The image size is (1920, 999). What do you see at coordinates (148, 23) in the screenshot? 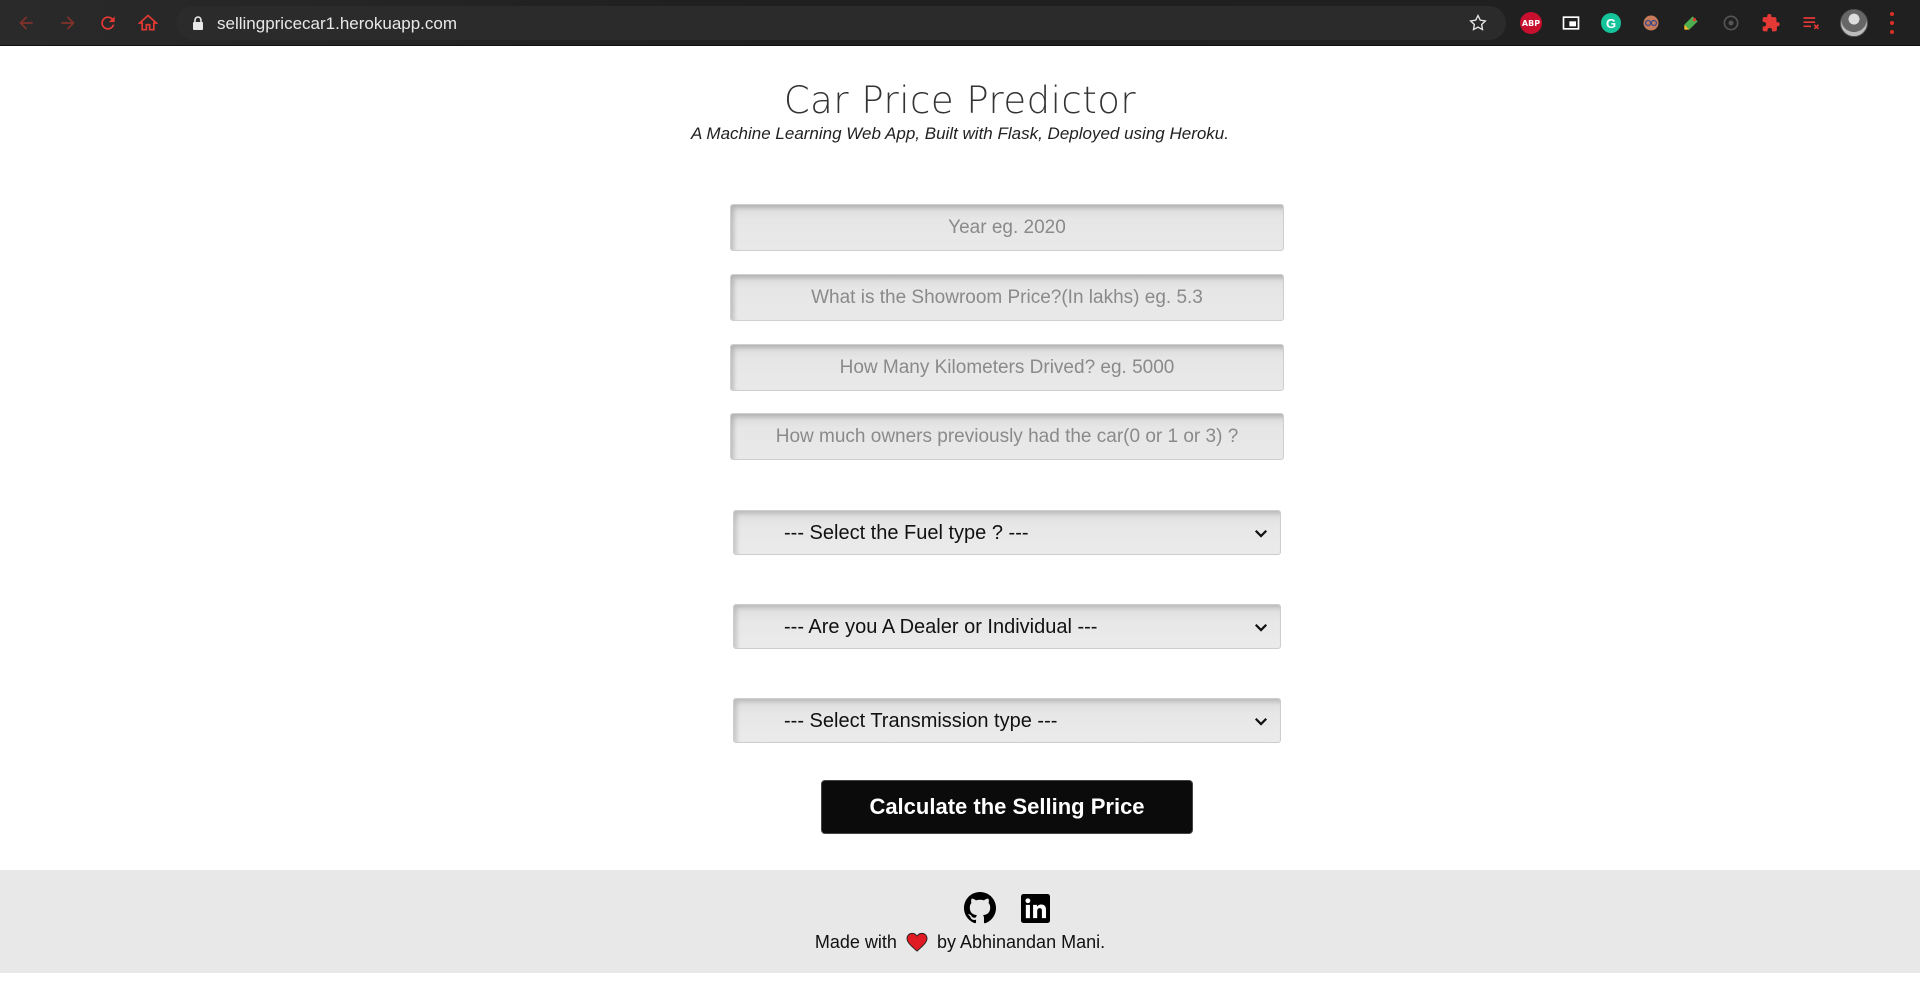
I see `home-icon` at bounding box center [148, 23].